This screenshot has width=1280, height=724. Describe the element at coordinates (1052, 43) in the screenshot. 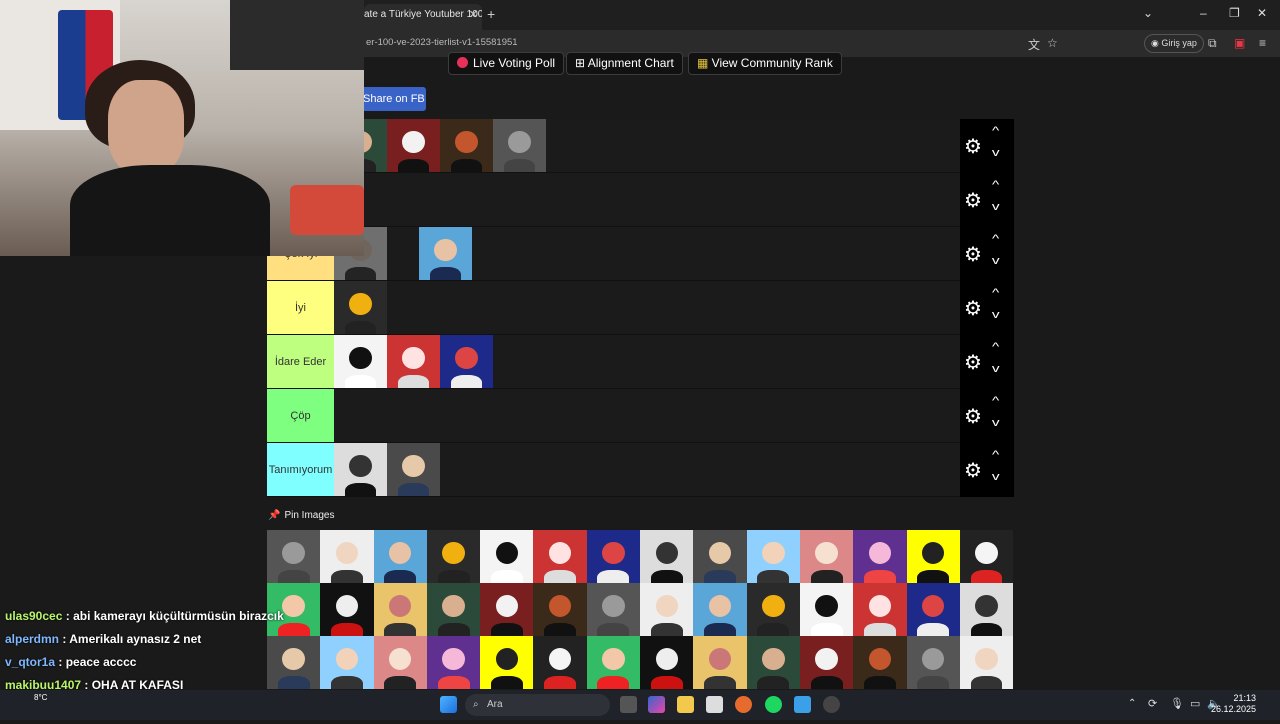

I see `star-icon: ☆` at that location.